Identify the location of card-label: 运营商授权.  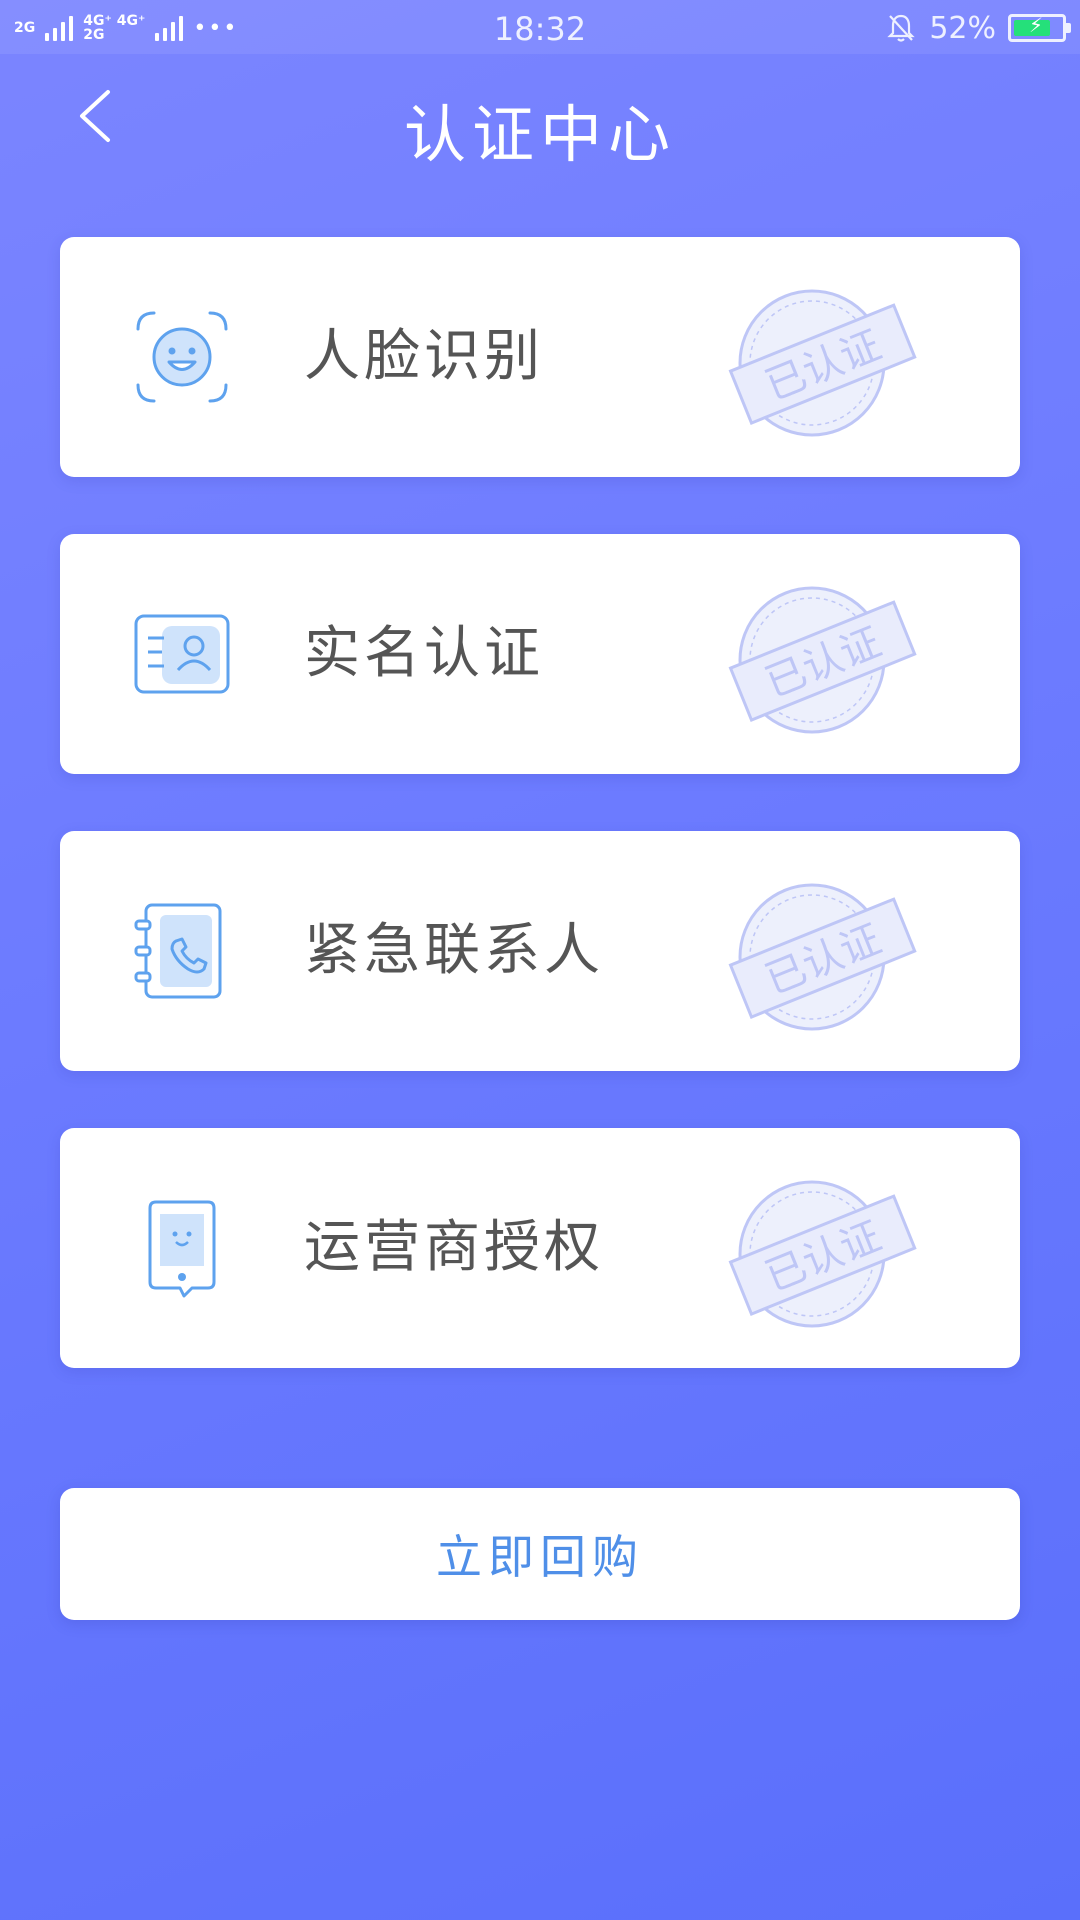
(454, 1247).